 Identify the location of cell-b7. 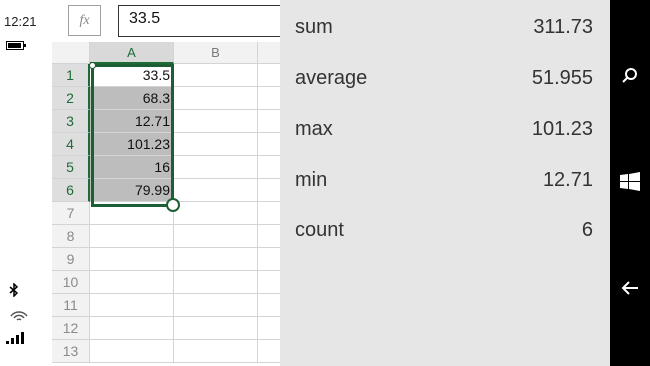
(216, 213).